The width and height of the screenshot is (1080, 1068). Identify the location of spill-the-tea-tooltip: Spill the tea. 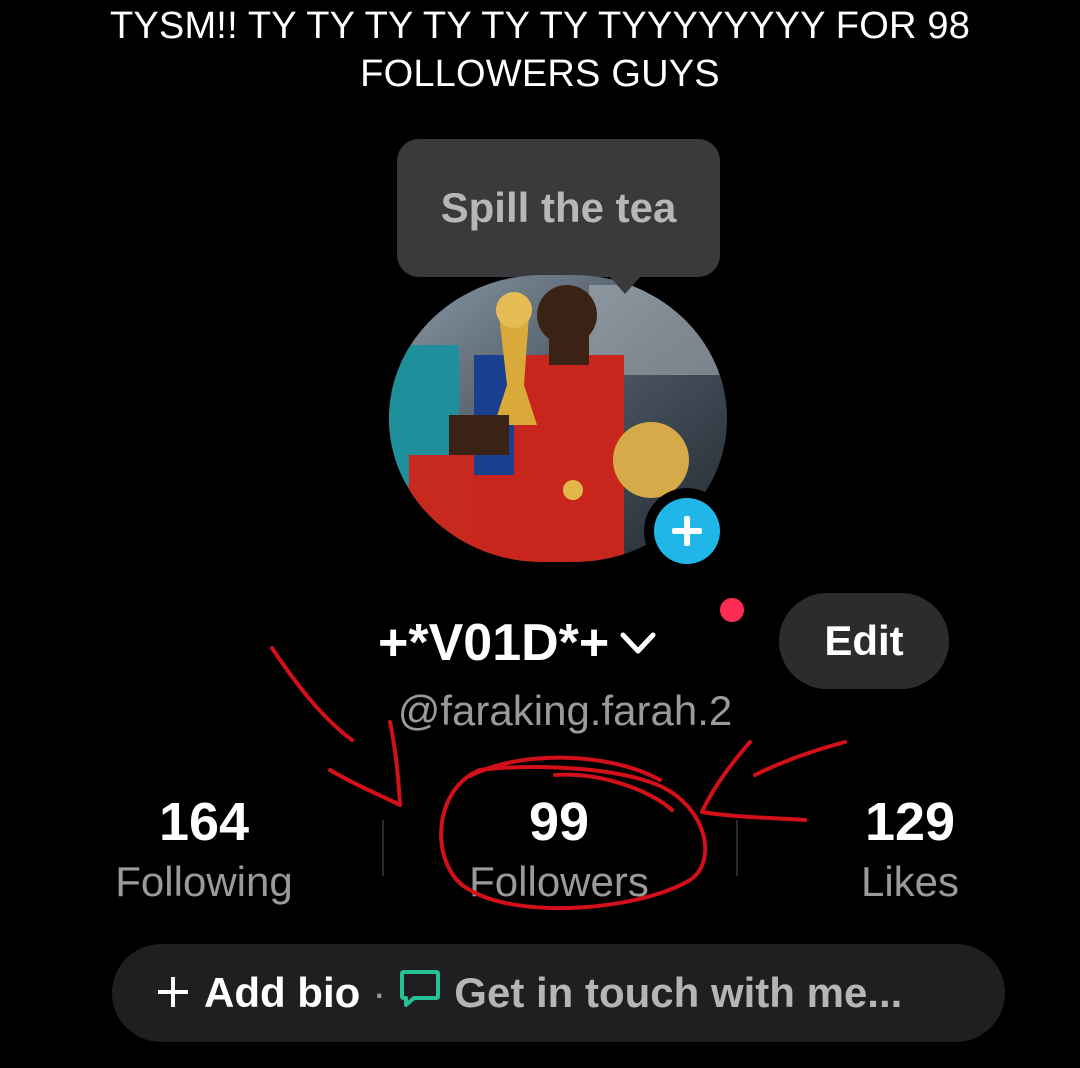
(558, 208).